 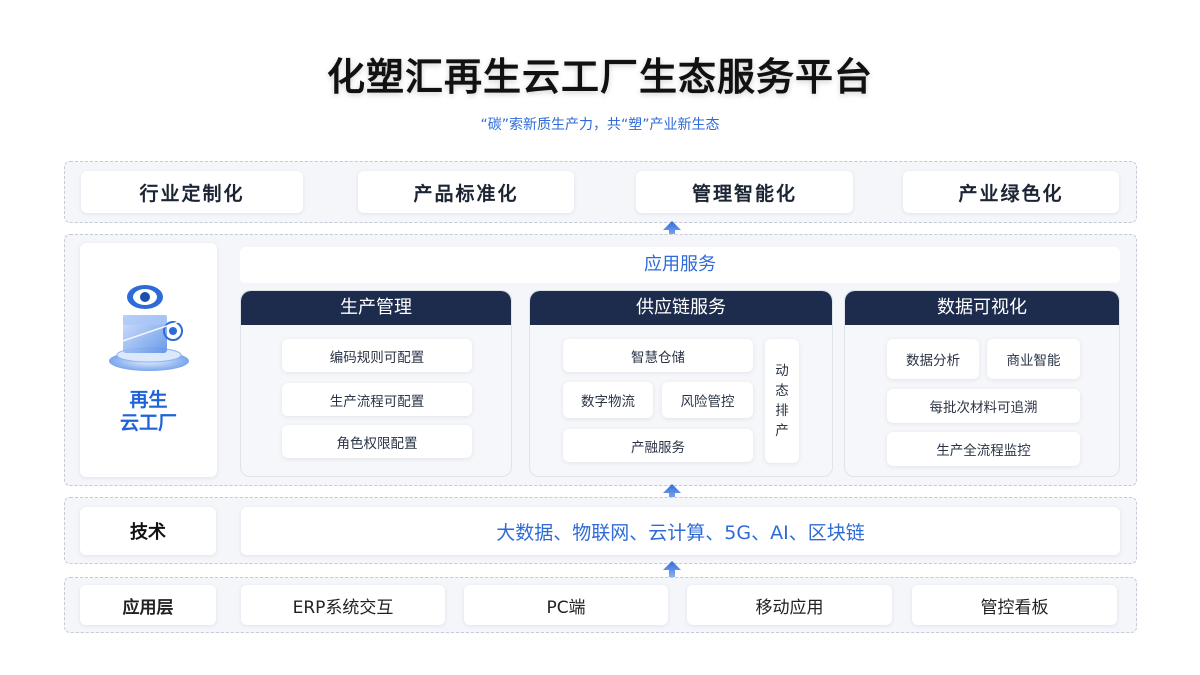 What do you see at coordinates (983, 406) in the screenshot?
I see `list-item: 每批次材料可追溯` at bounding box center [983, 406].